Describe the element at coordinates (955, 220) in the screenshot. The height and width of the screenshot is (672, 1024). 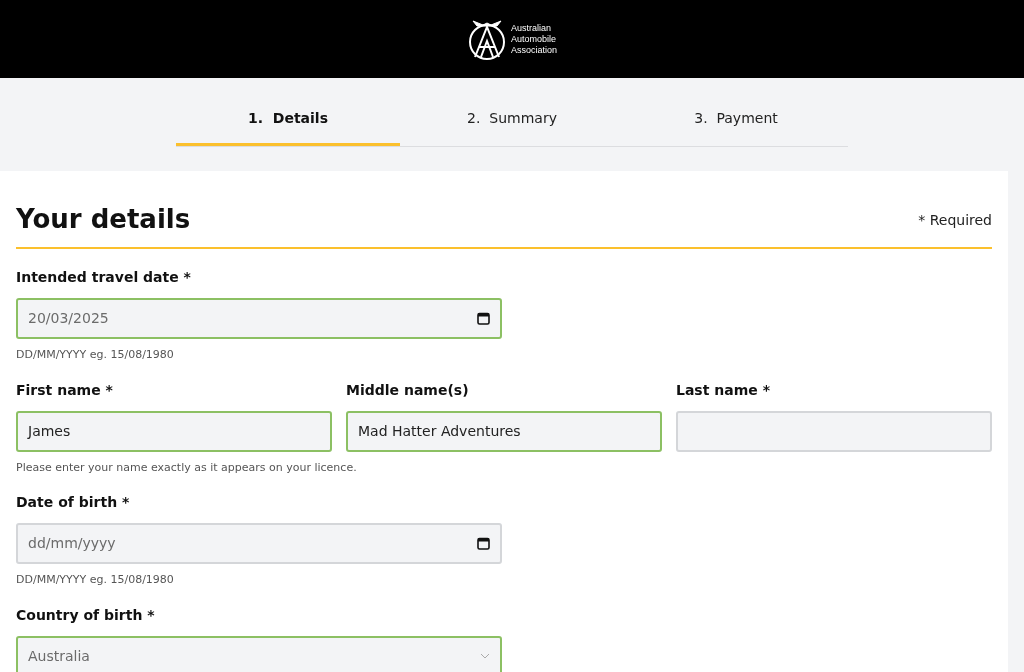
I see `required-note: * Required` at that location.